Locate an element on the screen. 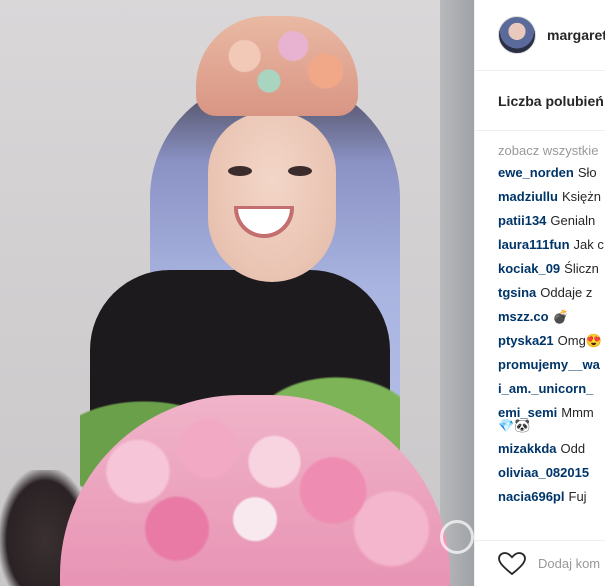 The height and width of the screenshot is (586, 605). comment-text: Mmm is located at coordinates (577, 412).